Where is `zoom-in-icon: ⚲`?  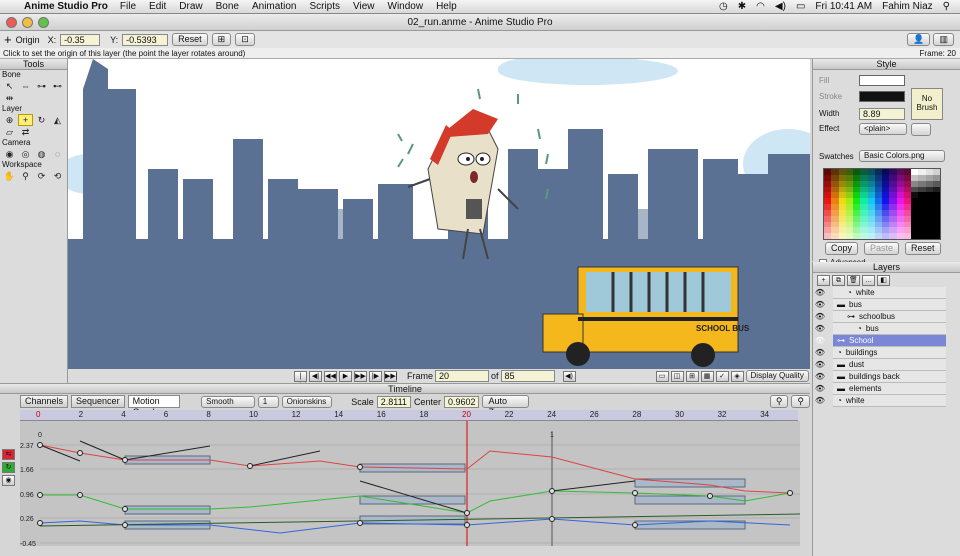
zoom-in-icon: ⚲ is located at coordinates (800, 401).